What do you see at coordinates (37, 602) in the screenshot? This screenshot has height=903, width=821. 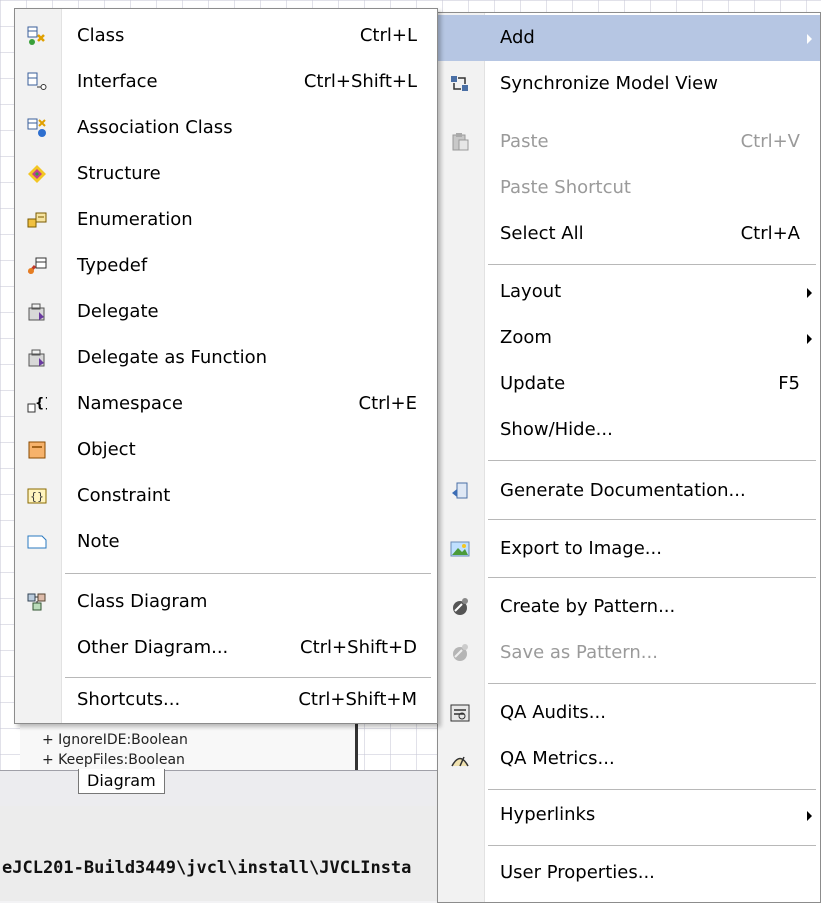 I see `class-diagram-icon` at bounding box center [37, 602].